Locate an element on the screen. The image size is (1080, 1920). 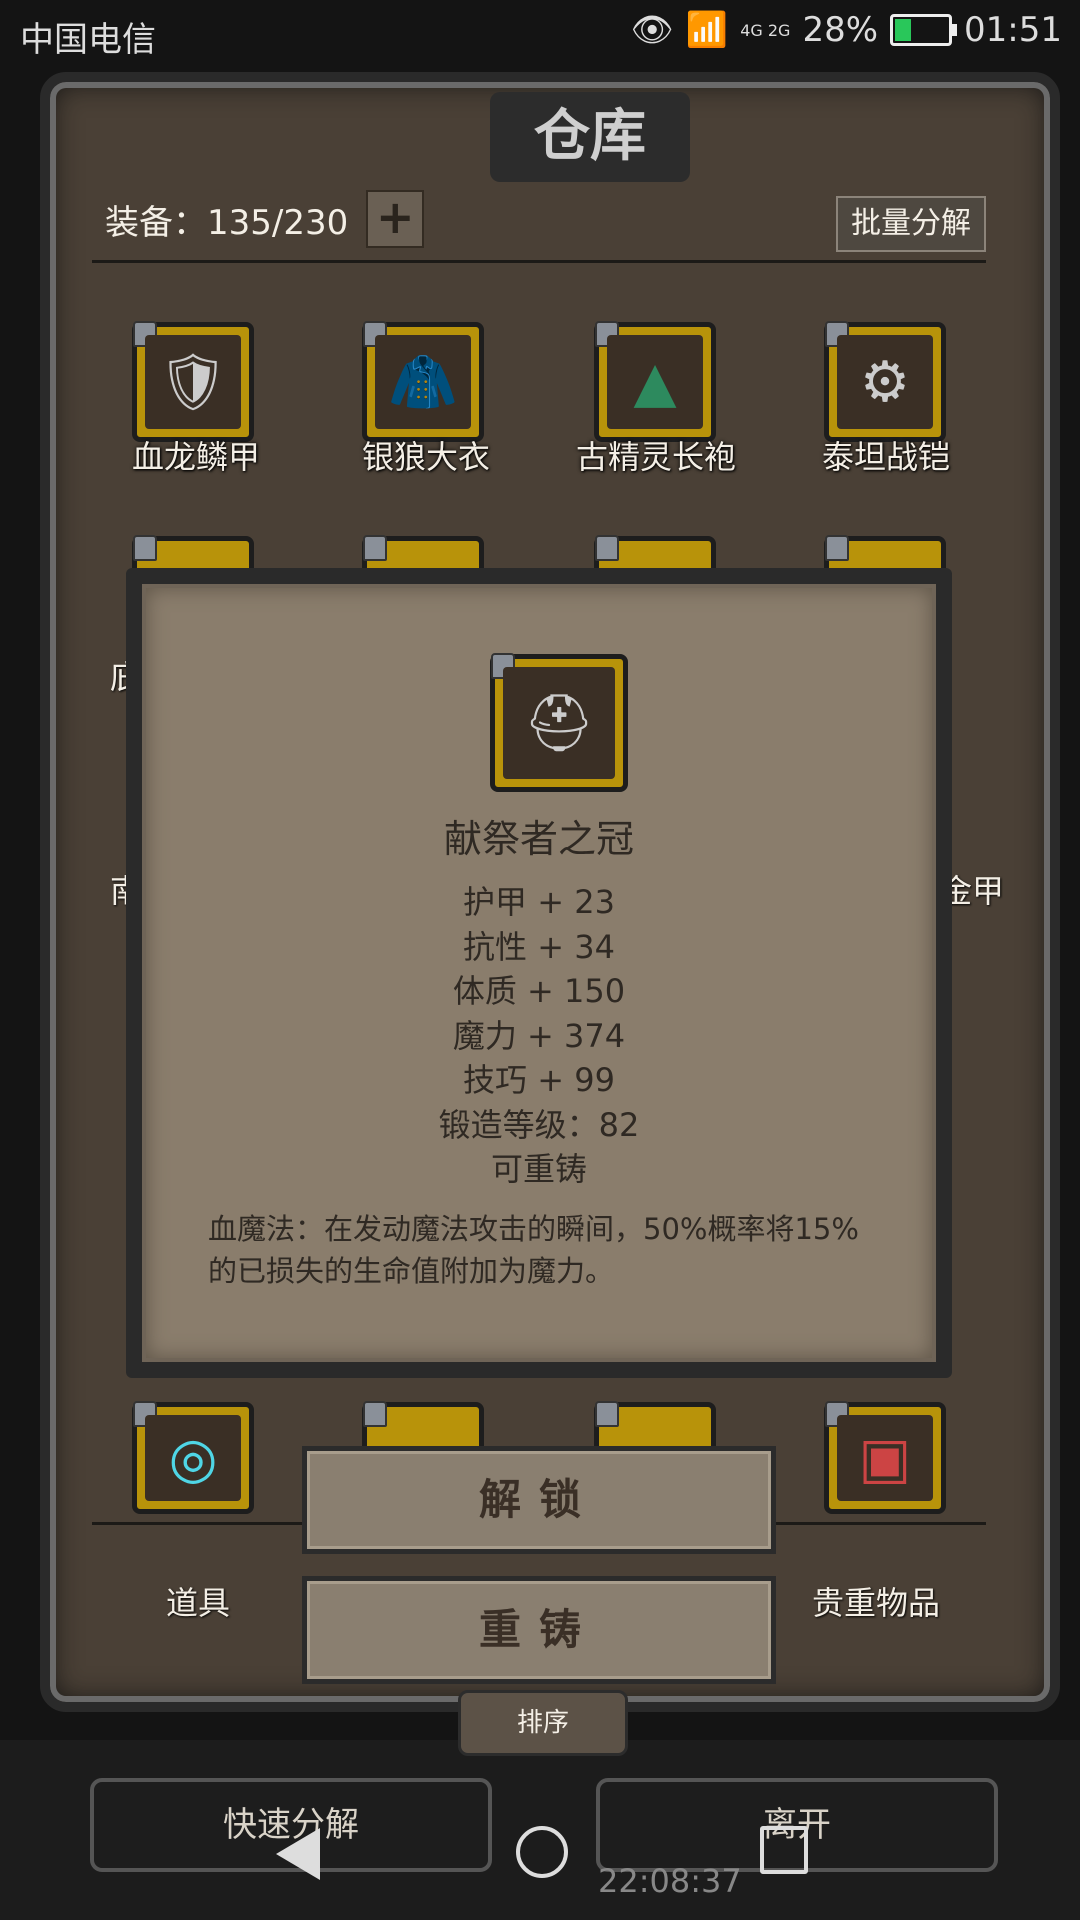
item-name: 古精灵长袍 is located at coordinates (655, 457).